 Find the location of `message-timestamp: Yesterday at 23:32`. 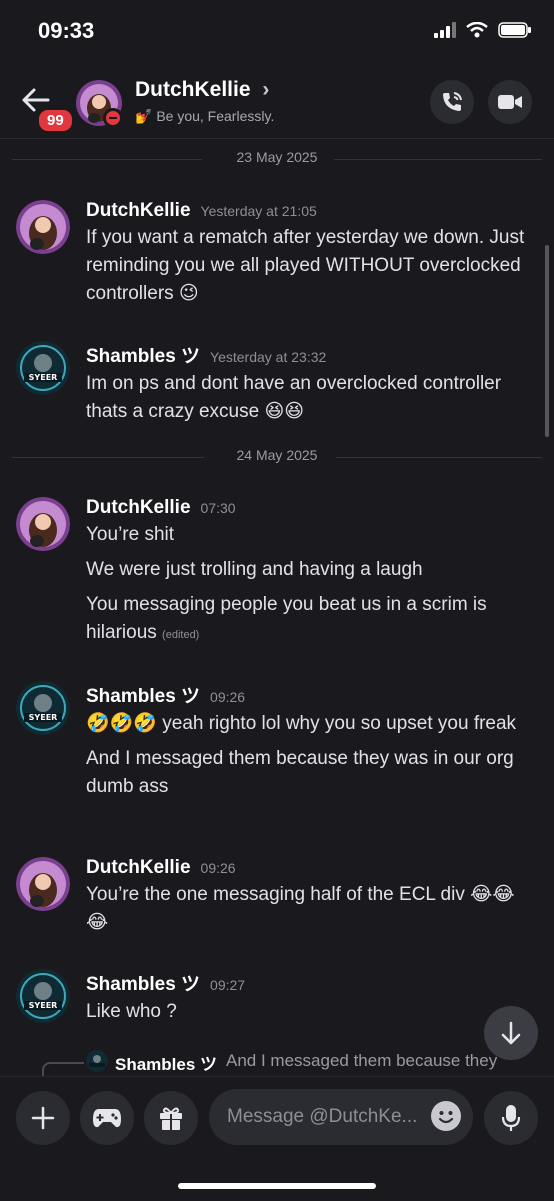

message-timestamp: Yesterday at 23:32 is located at coordinates (268, 357).